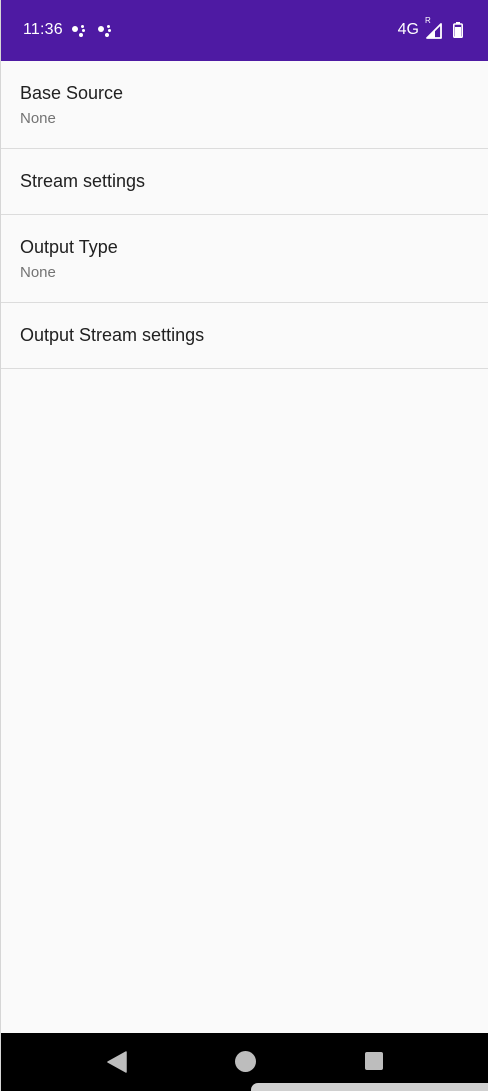 This screenshot has width=488, height=1091. I want to click on recents-icon, so click(374, 1061).